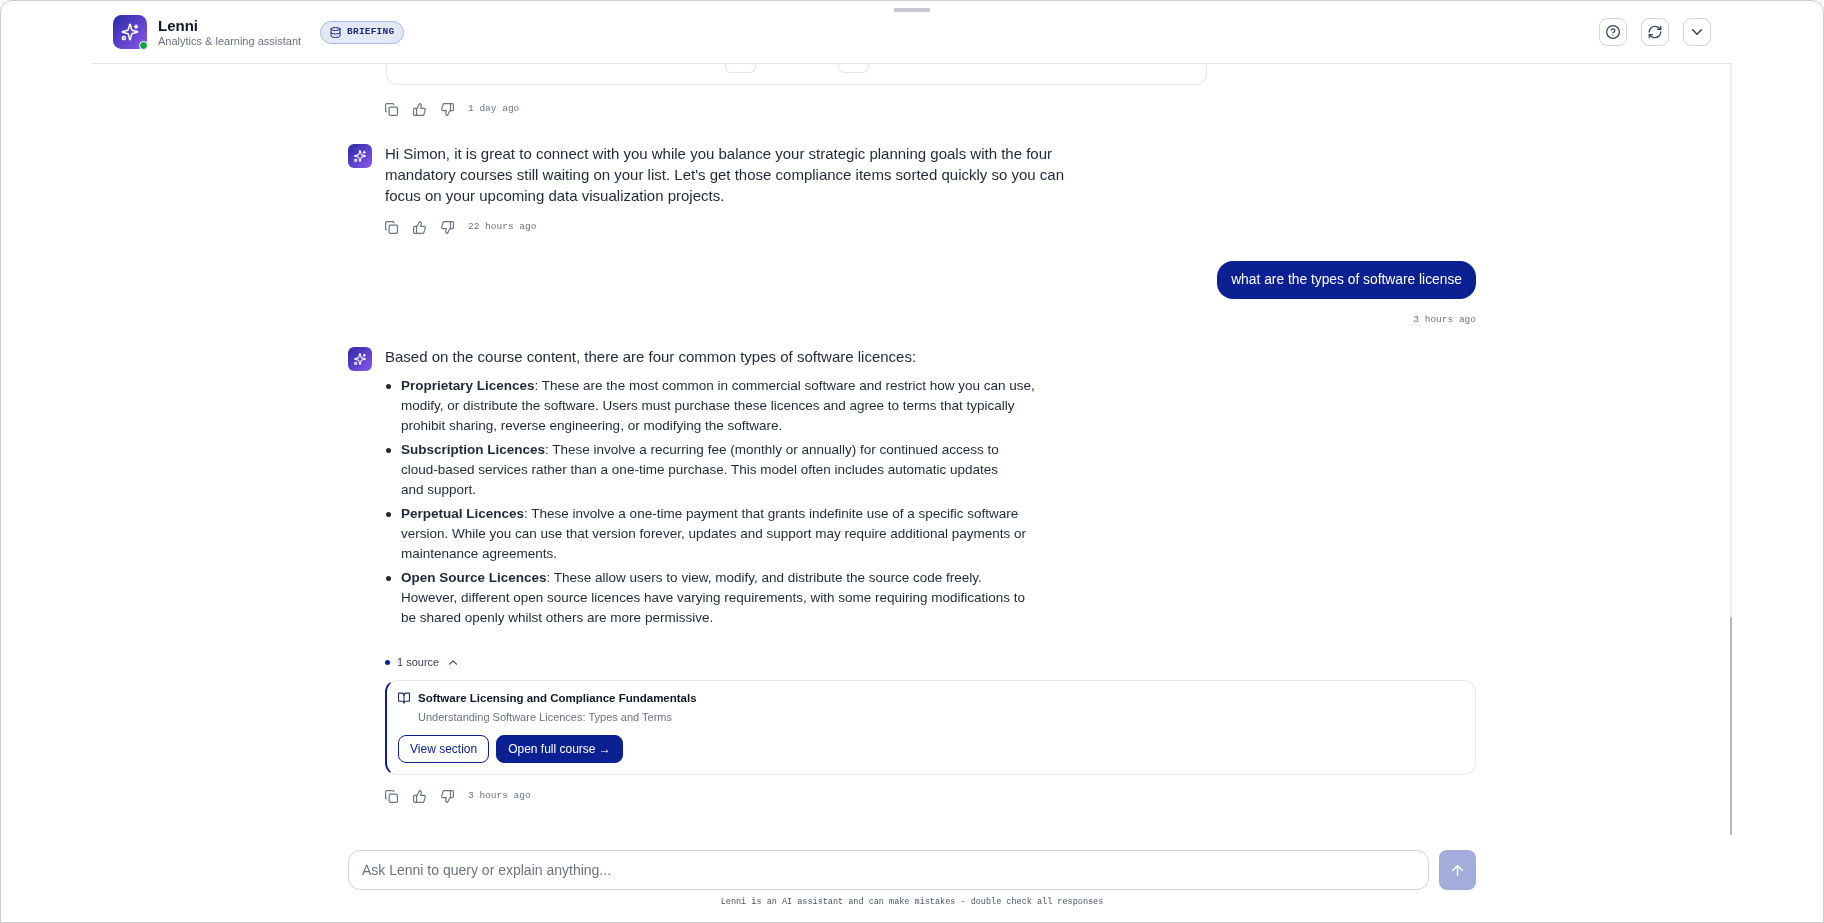 This screenshot has height=923, width=1824. I want to click on database-icon, so click(336, 32).